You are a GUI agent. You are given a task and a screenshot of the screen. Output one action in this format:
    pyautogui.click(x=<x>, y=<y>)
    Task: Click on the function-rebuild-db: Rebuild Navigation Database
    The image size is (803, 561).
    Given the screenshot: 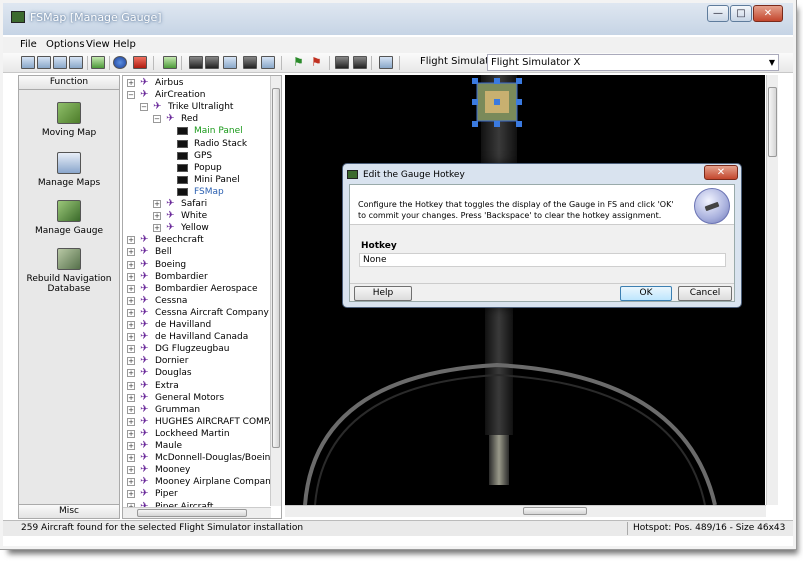 What is the action you would take?
    pyautogui.click(x=69, y=271)
    